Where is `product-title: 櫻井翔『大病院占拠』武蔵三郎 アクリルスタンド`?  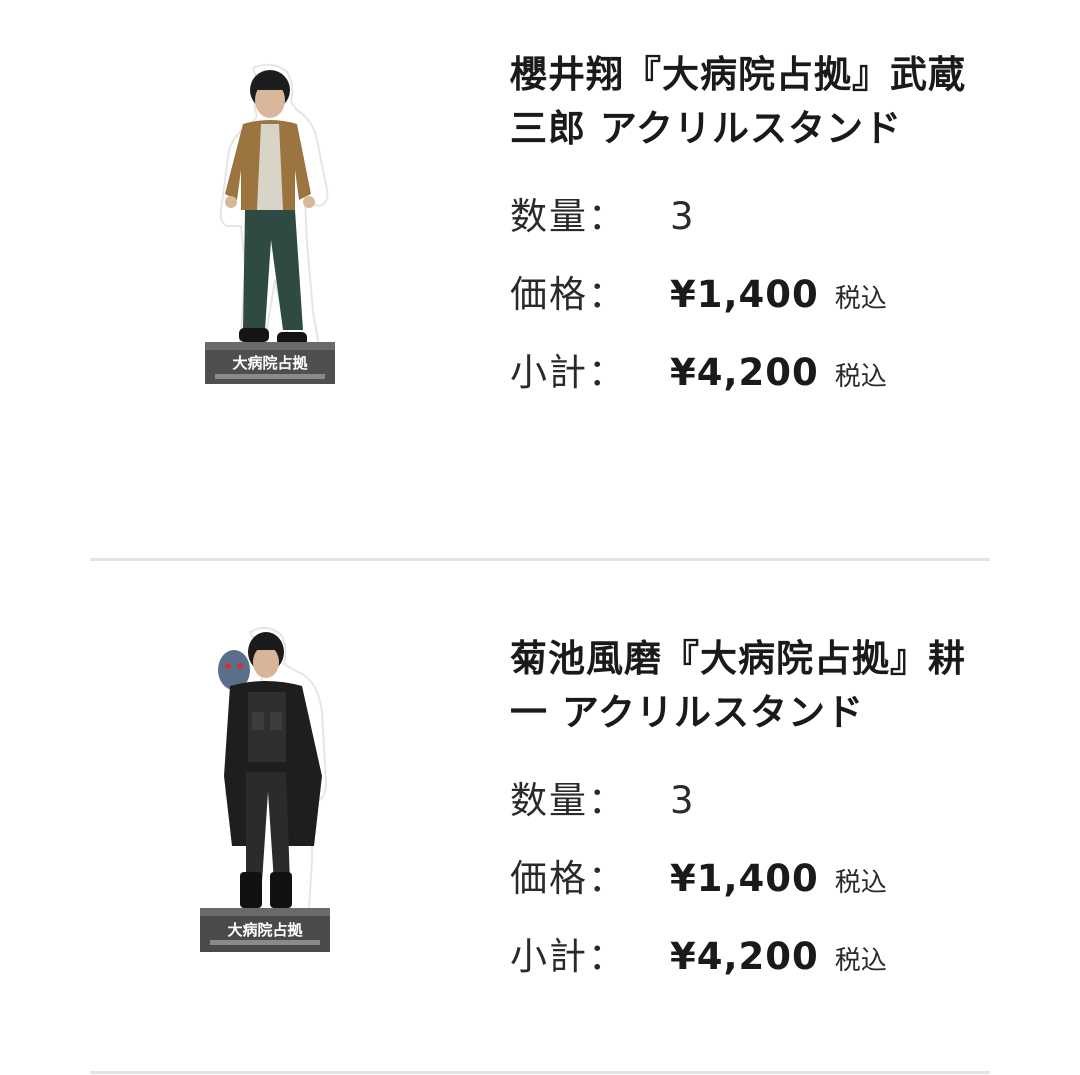
product-title: 櫻井翔『大病院占拠』武蔵三郎 アクリルスタンド is located at coordinates (750, 102).